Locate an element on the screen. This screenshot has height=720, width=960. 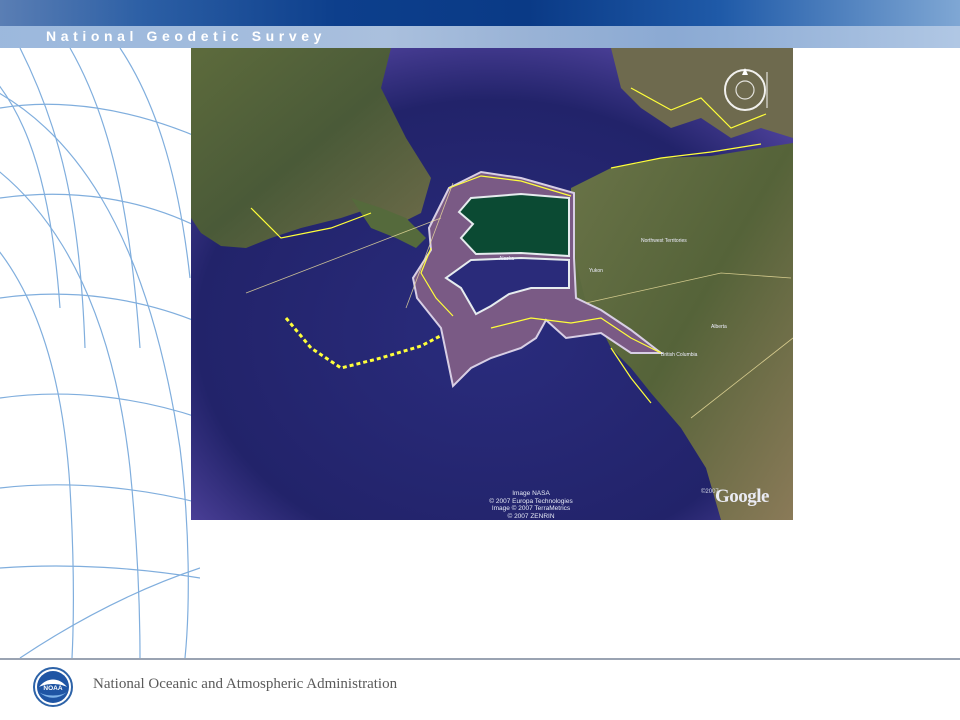
header-title: National Geodetic Survey is located at coordinates (186, 36).